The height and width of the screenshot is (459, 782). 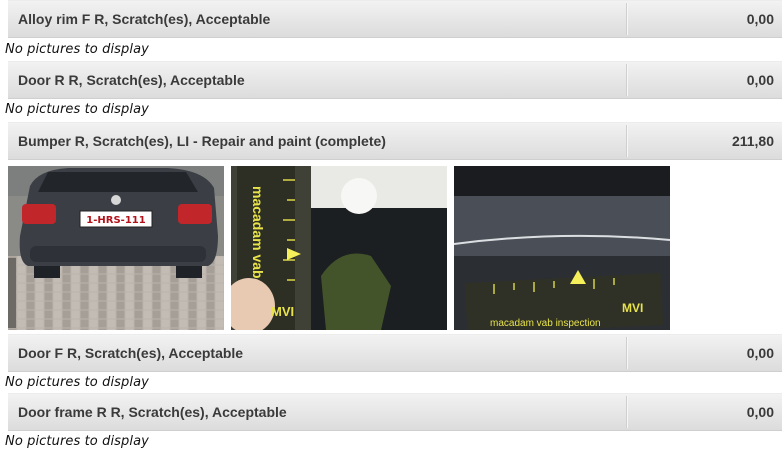 What do you see at coordinates (562, 248) in the screenshot?
I see `damage-photo-bumper-scratch: MVI macadam vab inspection` at bounding box center [562, 248].